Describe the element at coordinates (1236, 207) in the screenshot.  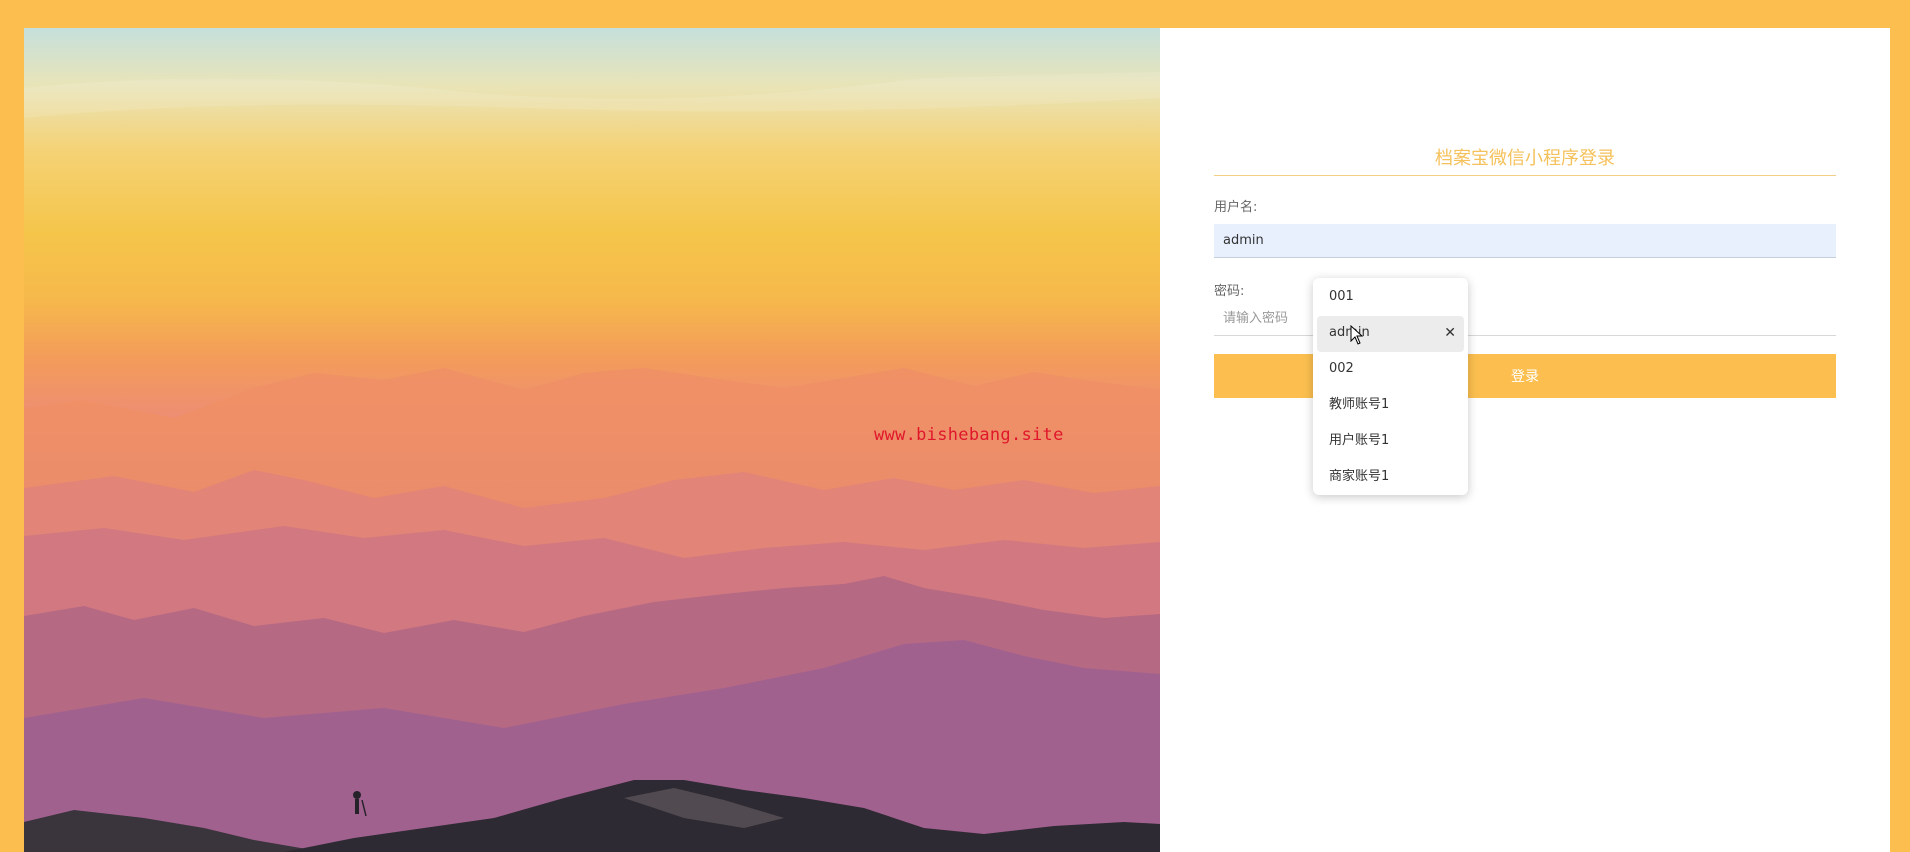
I see `username-label: 用户名:` at that location.